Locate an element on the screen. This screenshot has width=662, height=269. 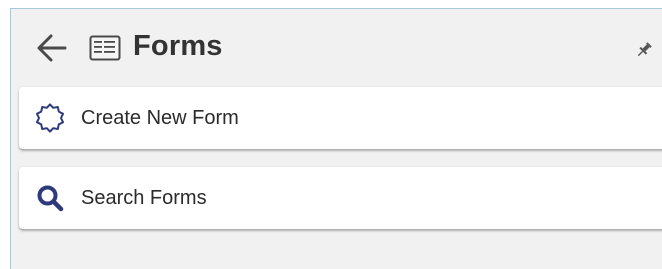
badge-outline-icon is located at coordinates (50, 118).